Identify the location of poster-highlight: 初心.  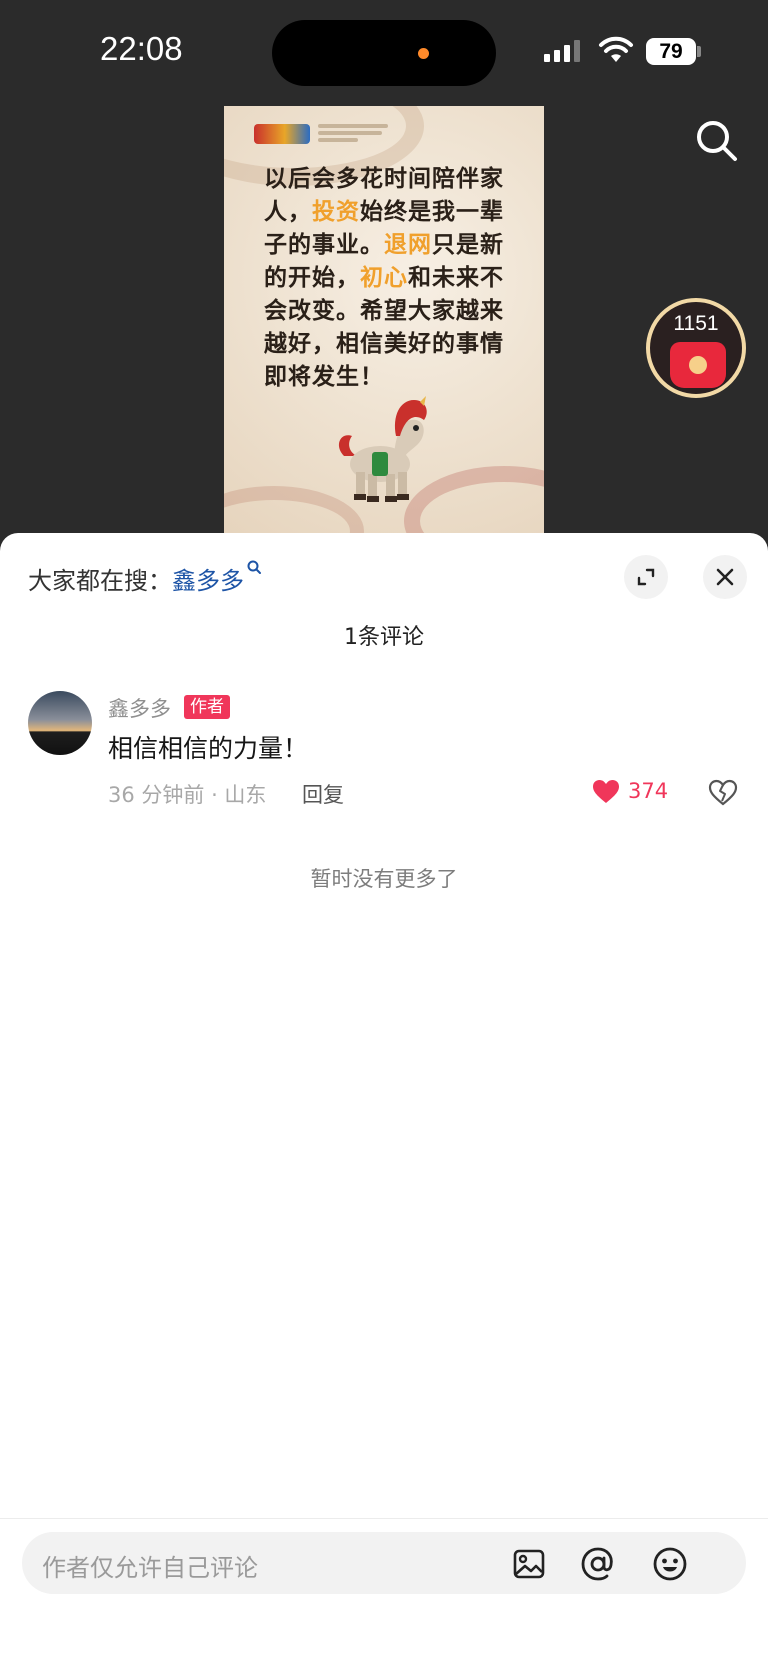
(384, 277).